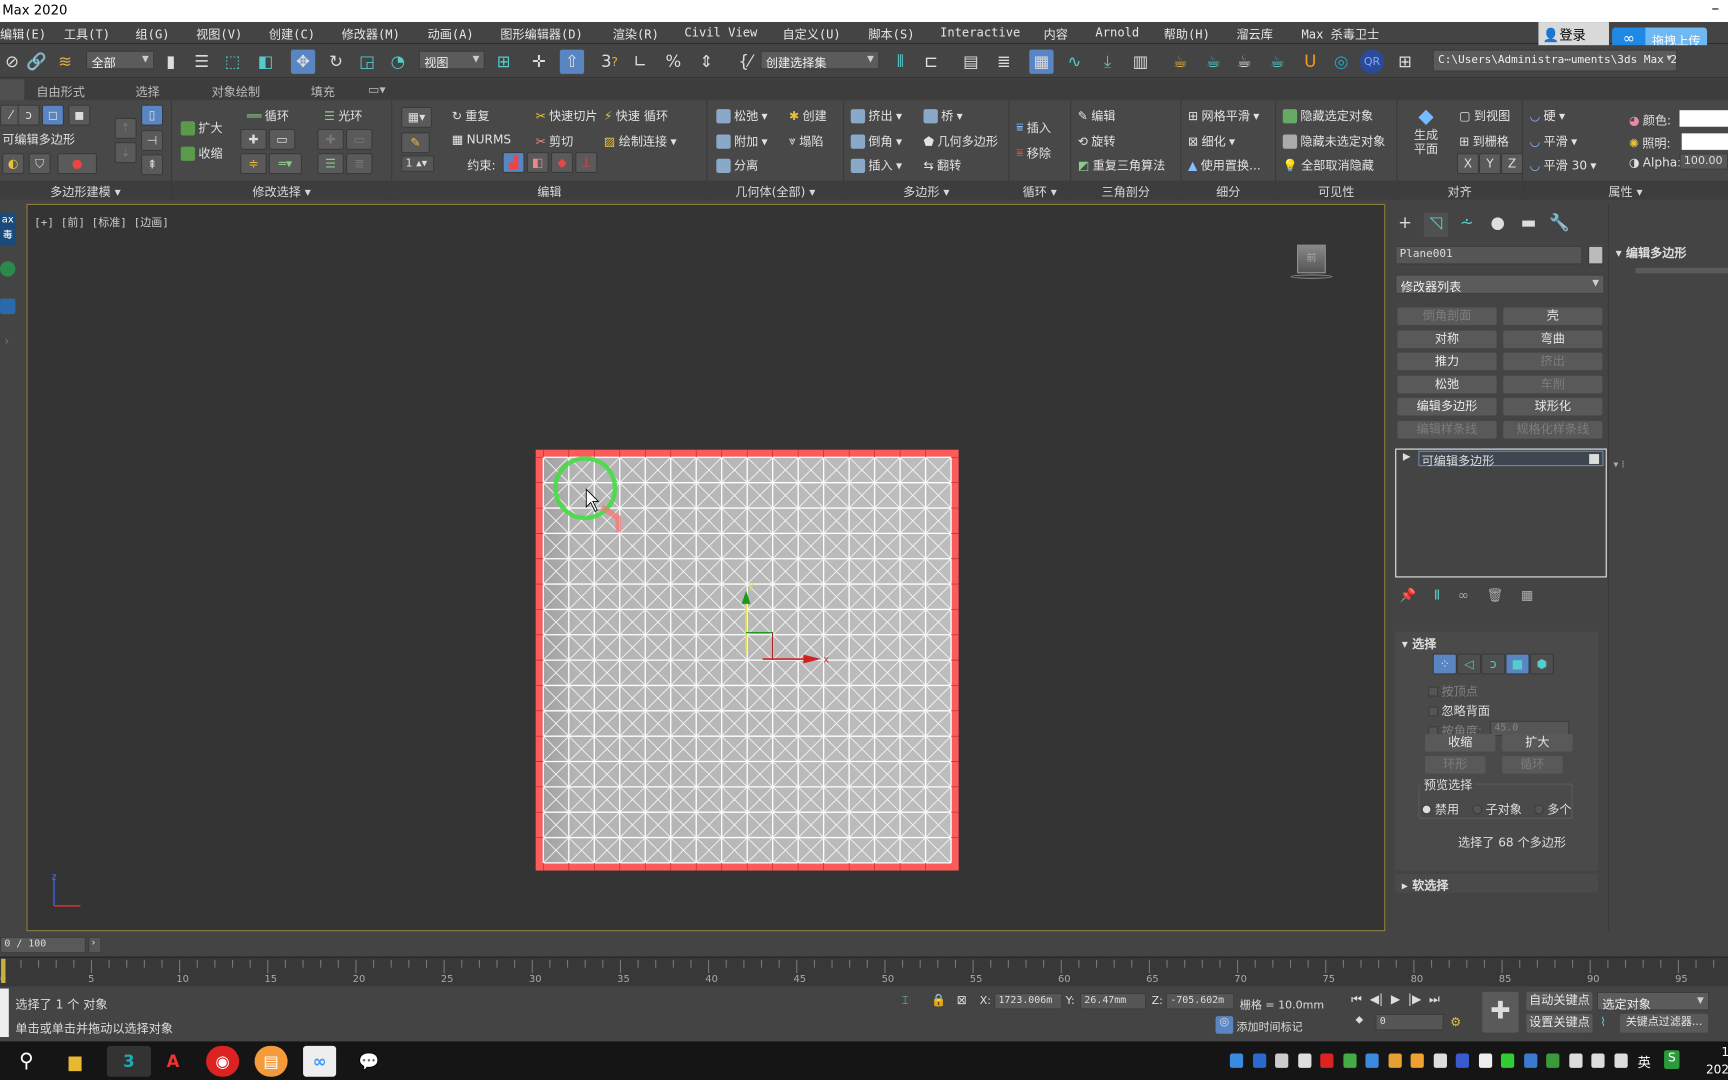 This screenshot has width=1728, height=1080. I want to click on smooth30-button: ◡ 平滑 30 ▾, so click(1563, 165).